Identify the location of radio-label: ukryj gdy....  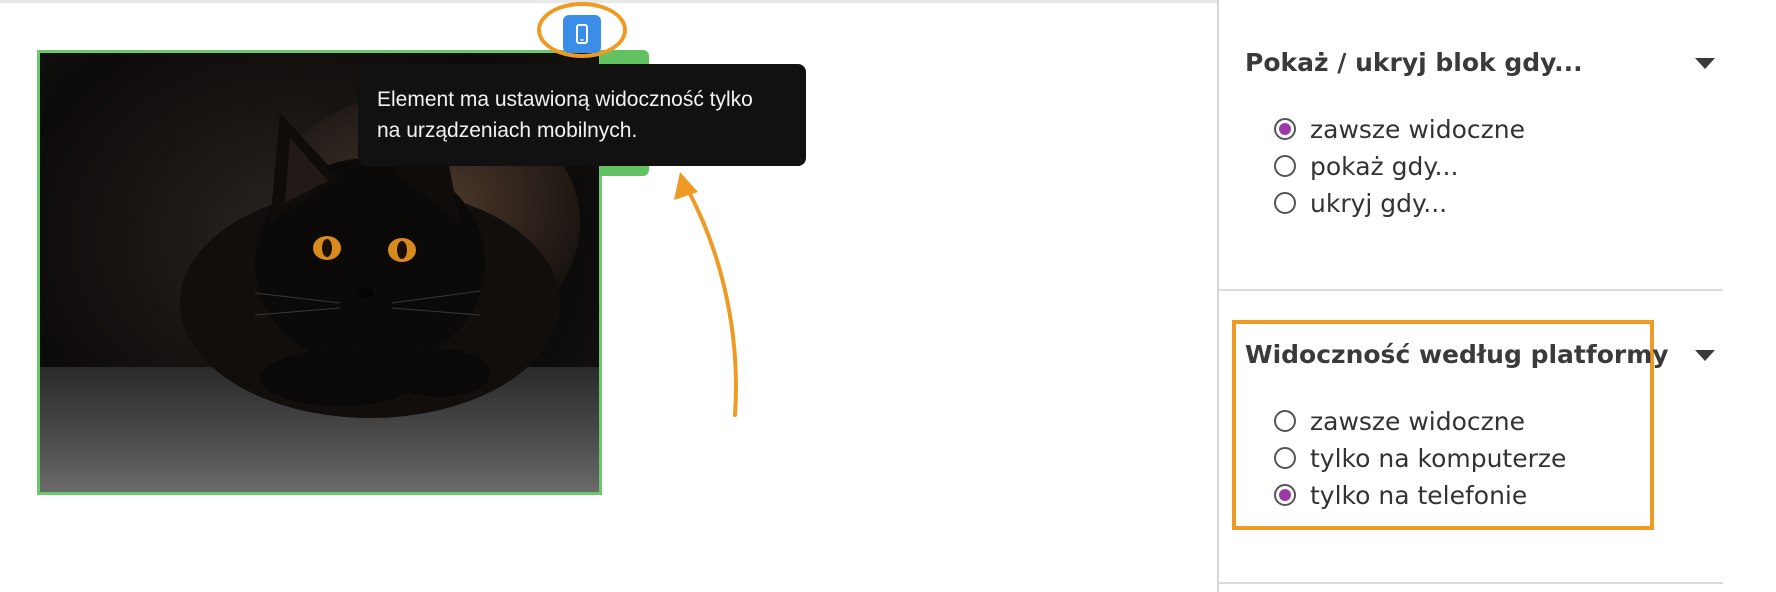
(1379, 203).